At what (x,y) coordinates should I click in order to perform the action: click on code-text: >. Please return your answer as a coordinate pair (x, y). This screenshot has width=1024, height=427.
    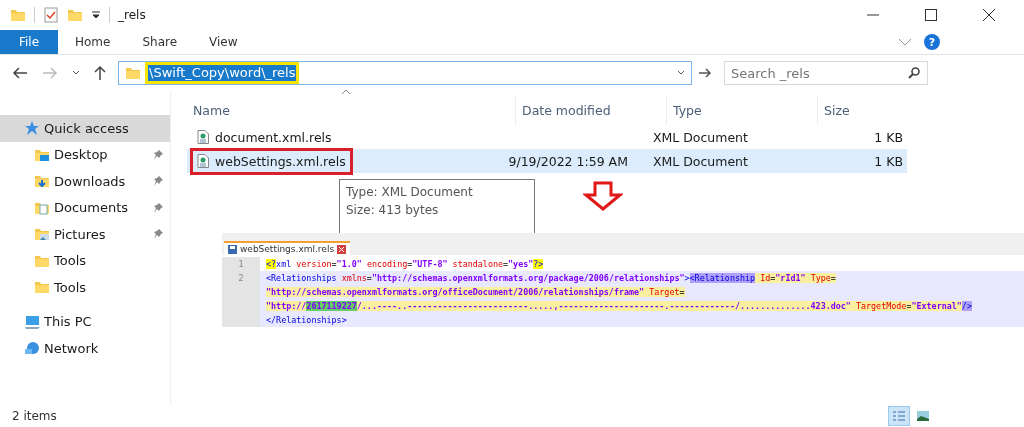
    Looking at the image, I should click on (687, 278).